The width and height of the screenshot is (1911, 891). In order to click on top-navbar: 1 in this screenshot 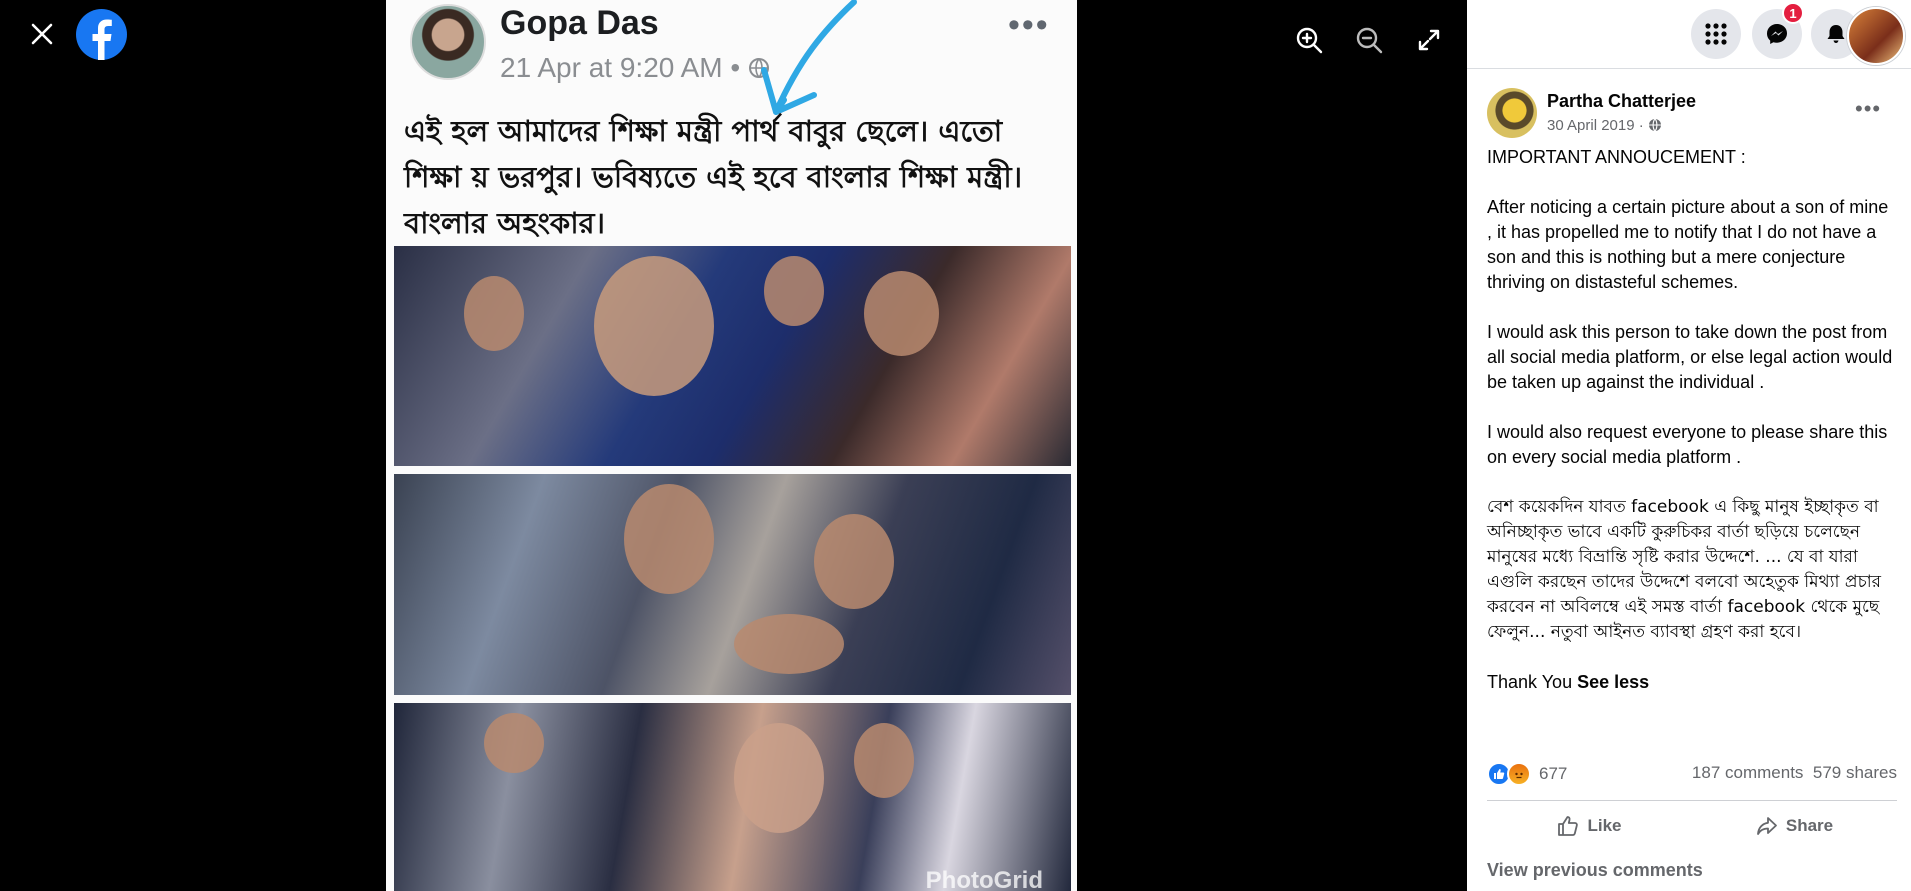, I will do `click(1689, 34)`.